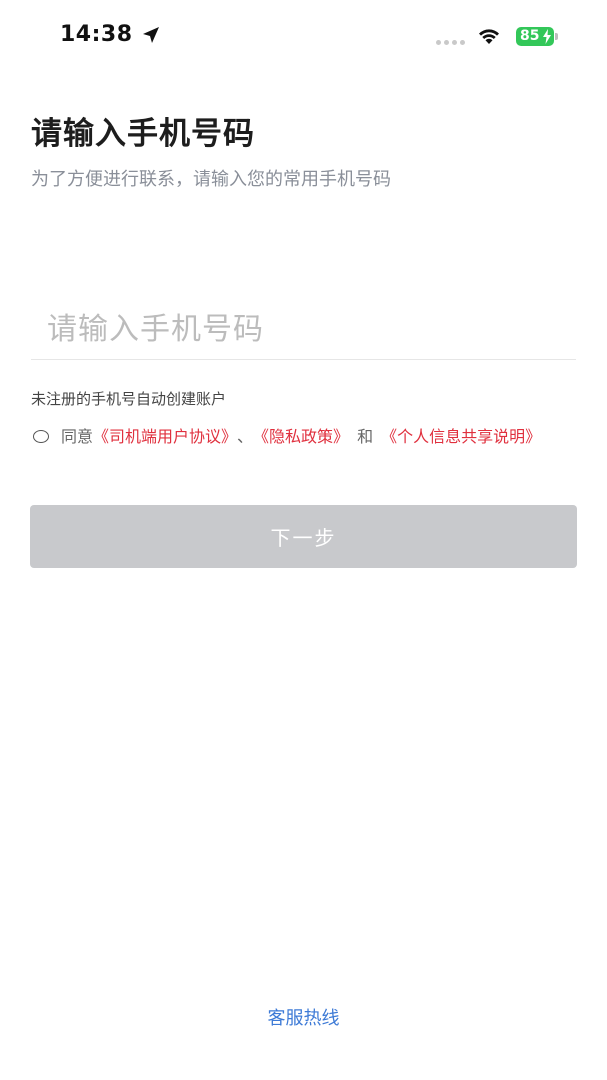 This screenshot has height=1080, width=607. I want to click on agreement-row: 同意《司机端用户协议》、《隐私政策》和《个人信息共享说明》, so click(303, 437).